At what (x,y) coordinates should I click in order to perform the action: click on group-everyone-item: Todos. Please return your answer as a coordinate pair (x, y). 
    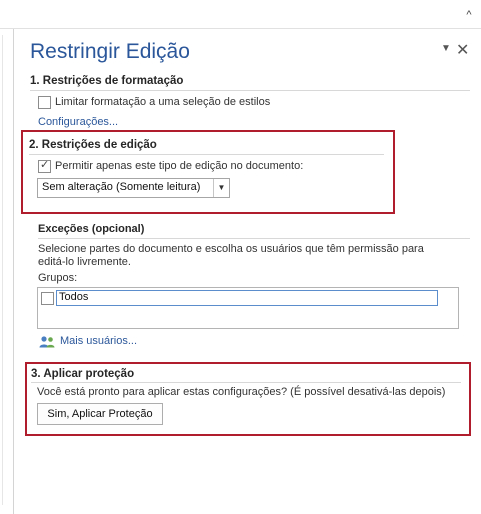
    Looking at the image, I should click on (247, 298).